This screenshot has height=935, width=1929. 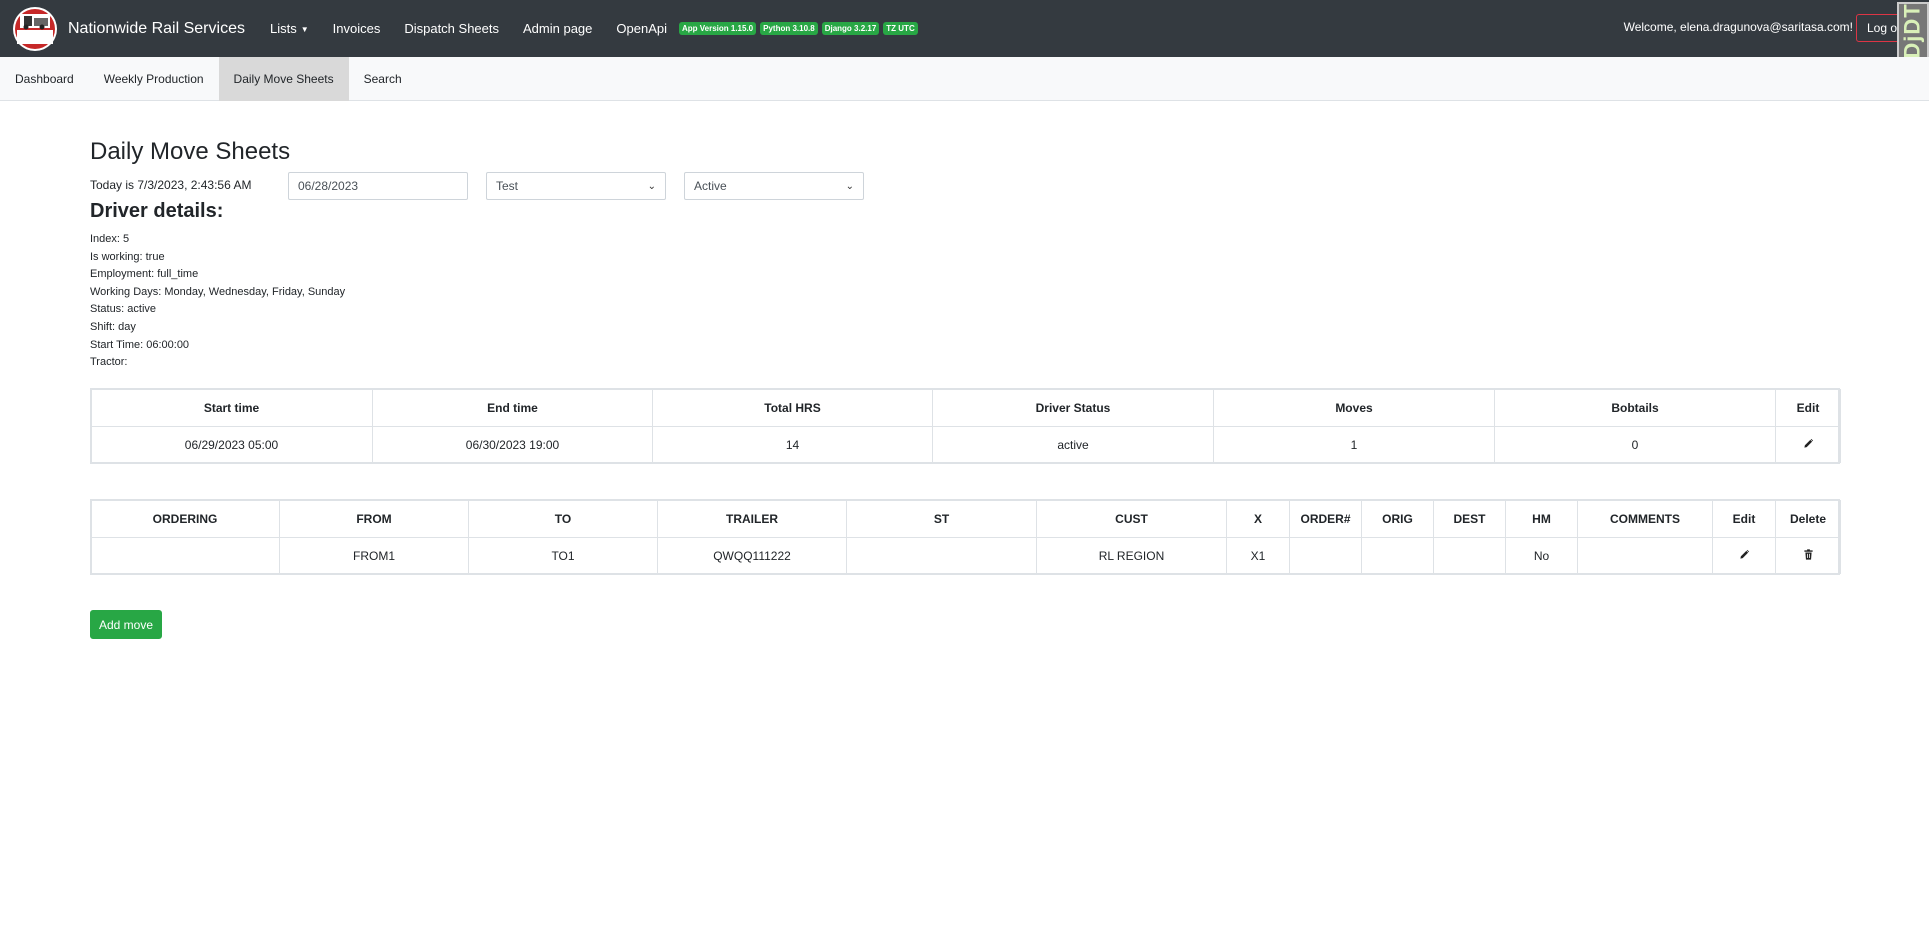 I want to click on cell-ordering, so click(x=185, y=555).